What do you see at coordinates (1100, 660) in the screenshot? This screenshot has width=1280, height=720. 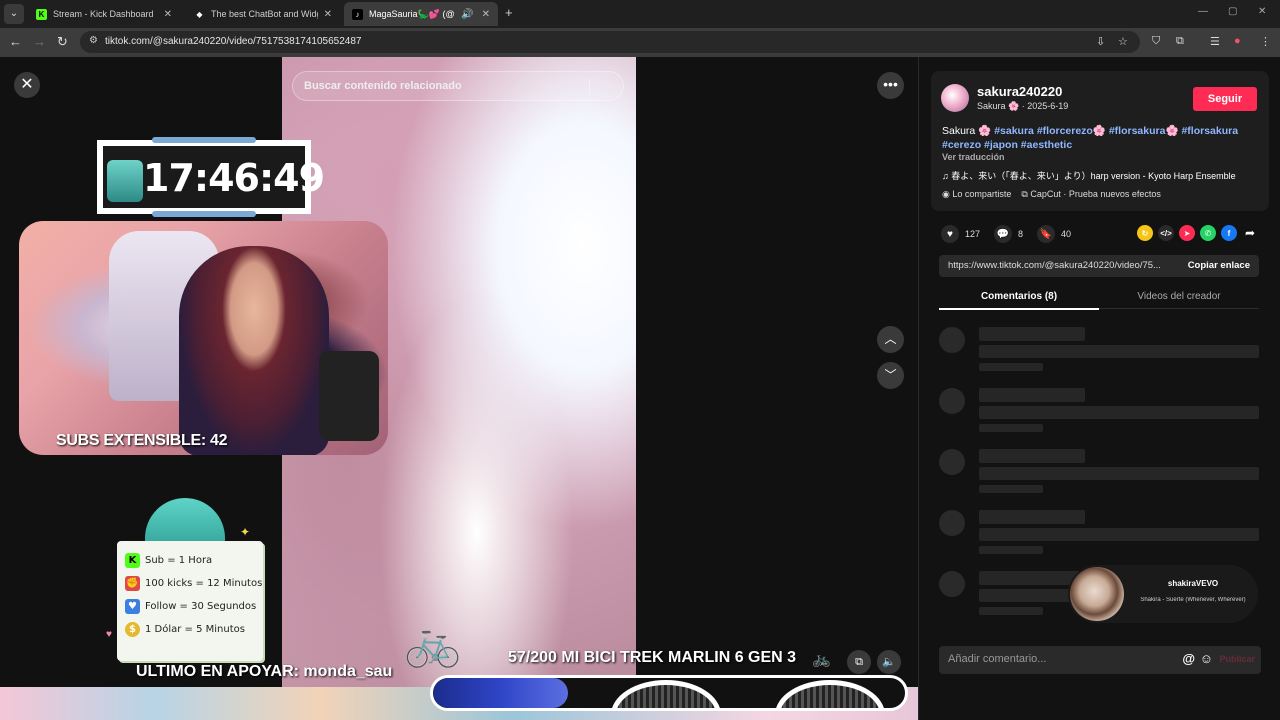 I see `comment-input: Añadir comentario... @ ☺ Publicar` at bounding box center [1100, 660].